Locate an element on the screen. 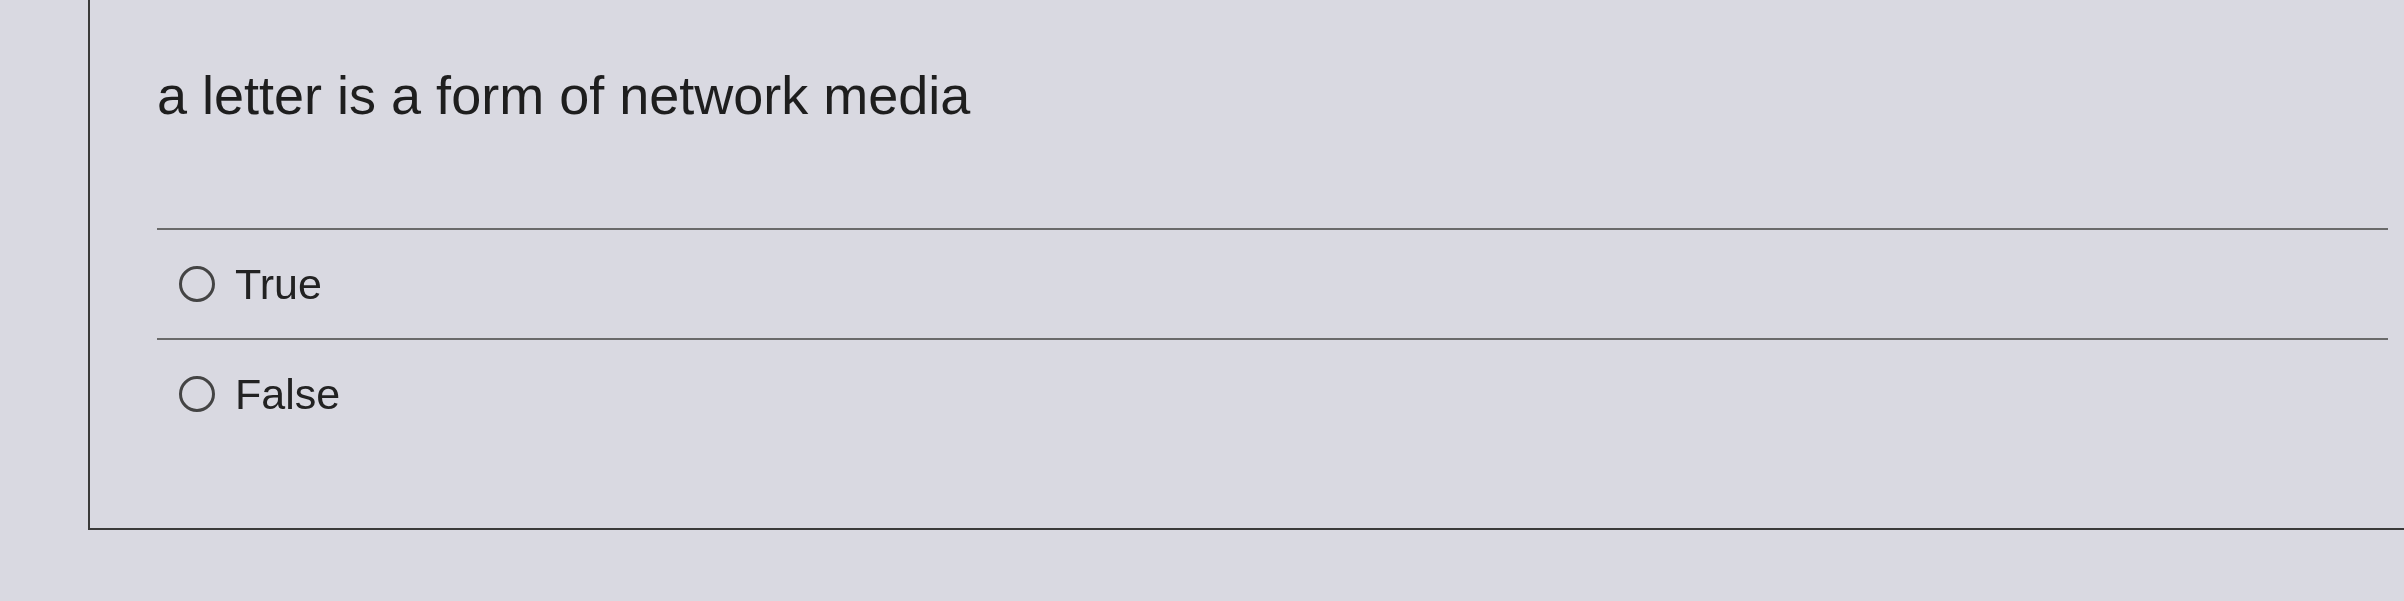  option-label: False is located at coordinates (288, 394).